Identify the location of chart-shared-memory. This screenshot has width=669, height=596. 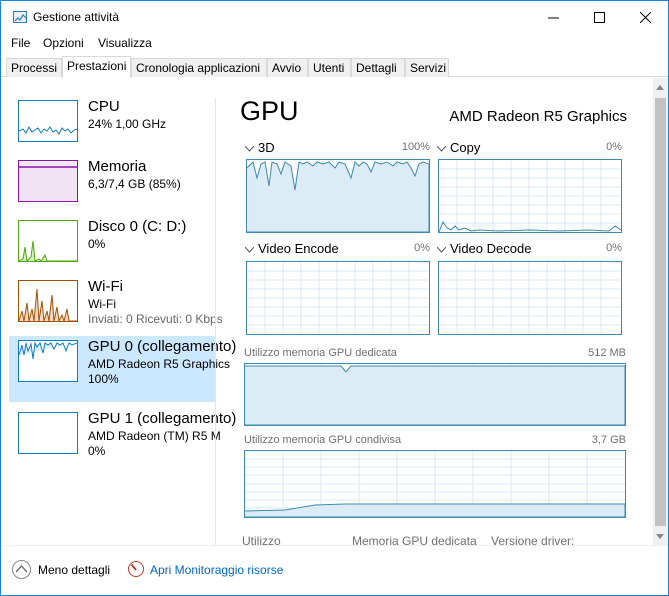
(435, 484).